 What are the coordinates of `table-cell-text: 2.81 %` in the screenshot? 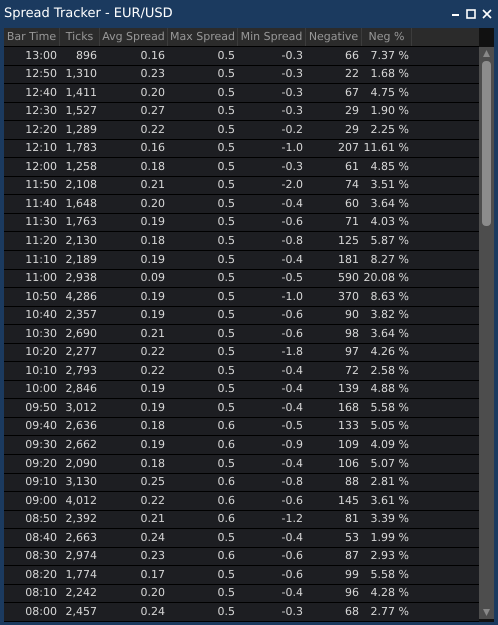 It's located at (390, 482).